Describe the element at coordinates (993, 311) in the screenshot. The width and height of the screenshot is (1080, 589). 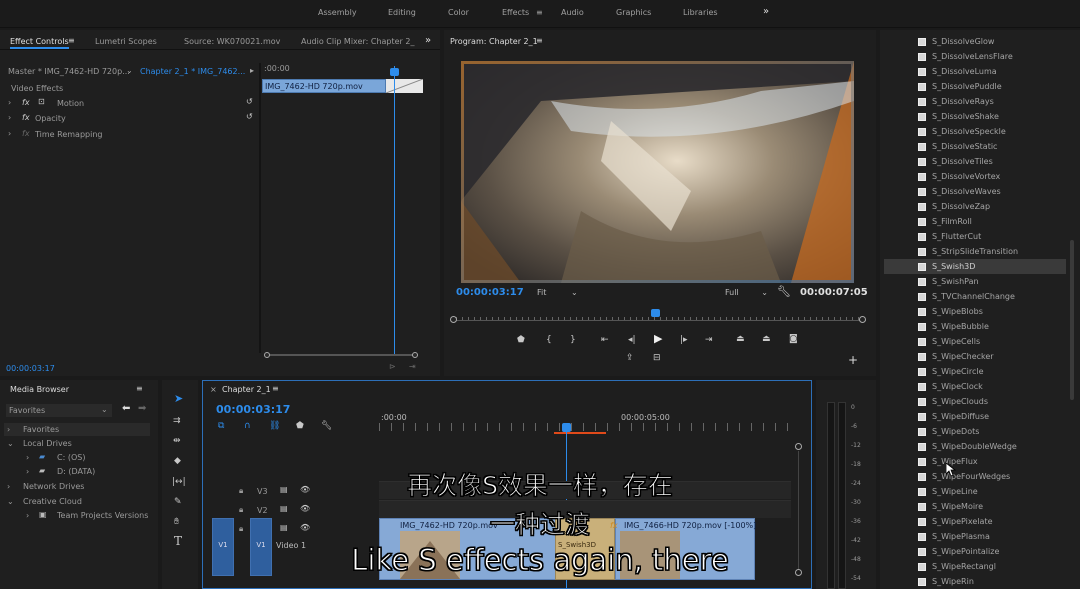
I see `effect-list-item: S_WipeBlobs` at that location.